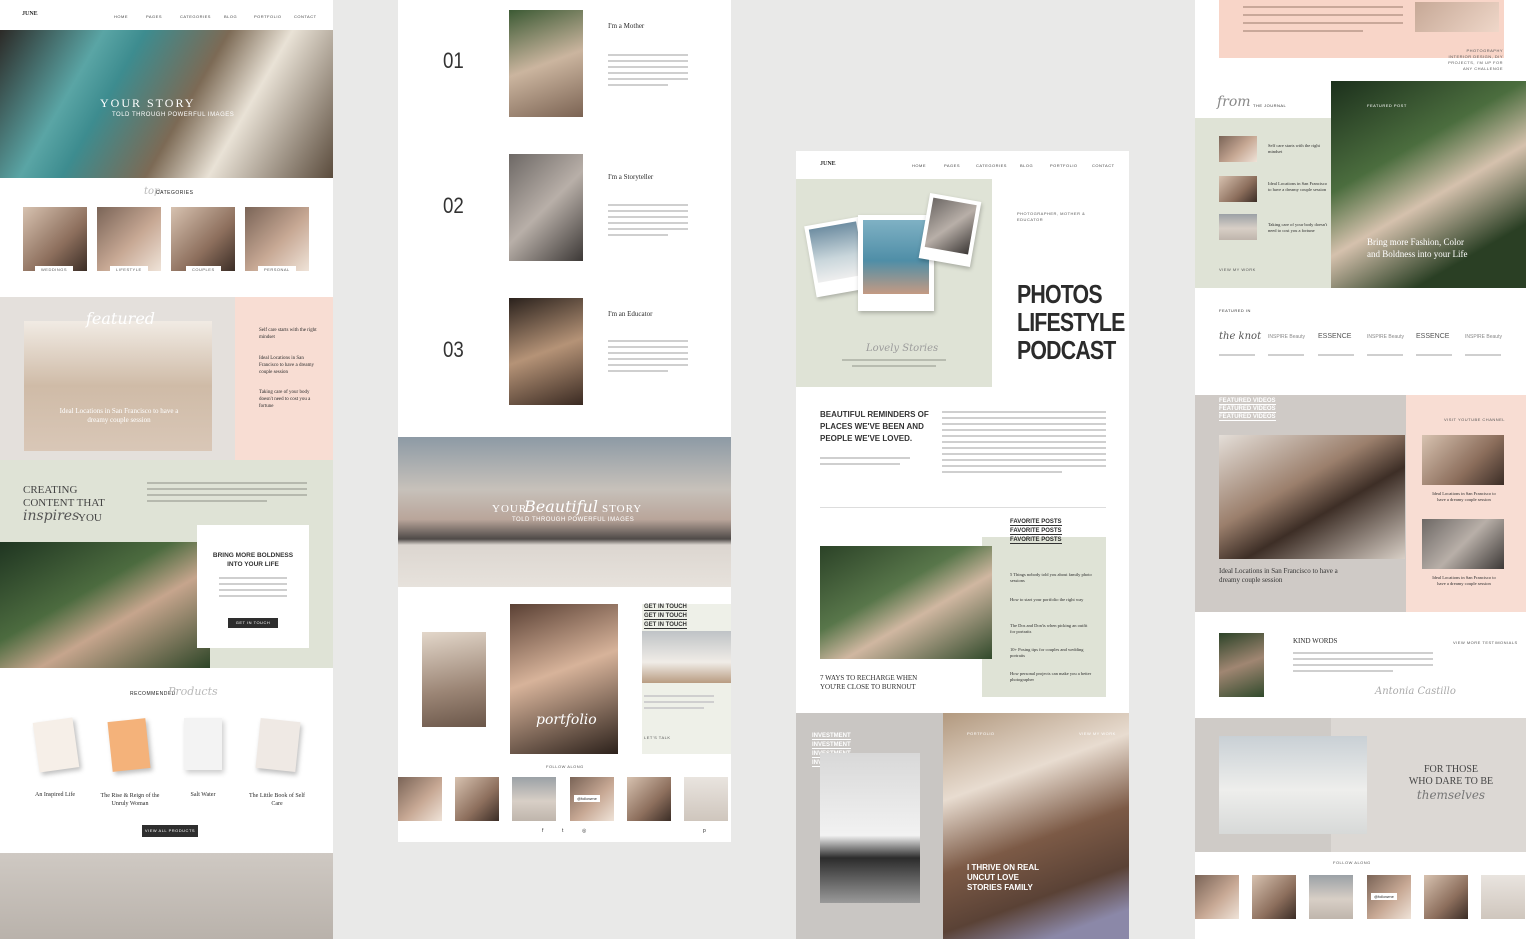 This screenshot has height=939, width=1526. I want to click on video-main, so click(1312, 497).